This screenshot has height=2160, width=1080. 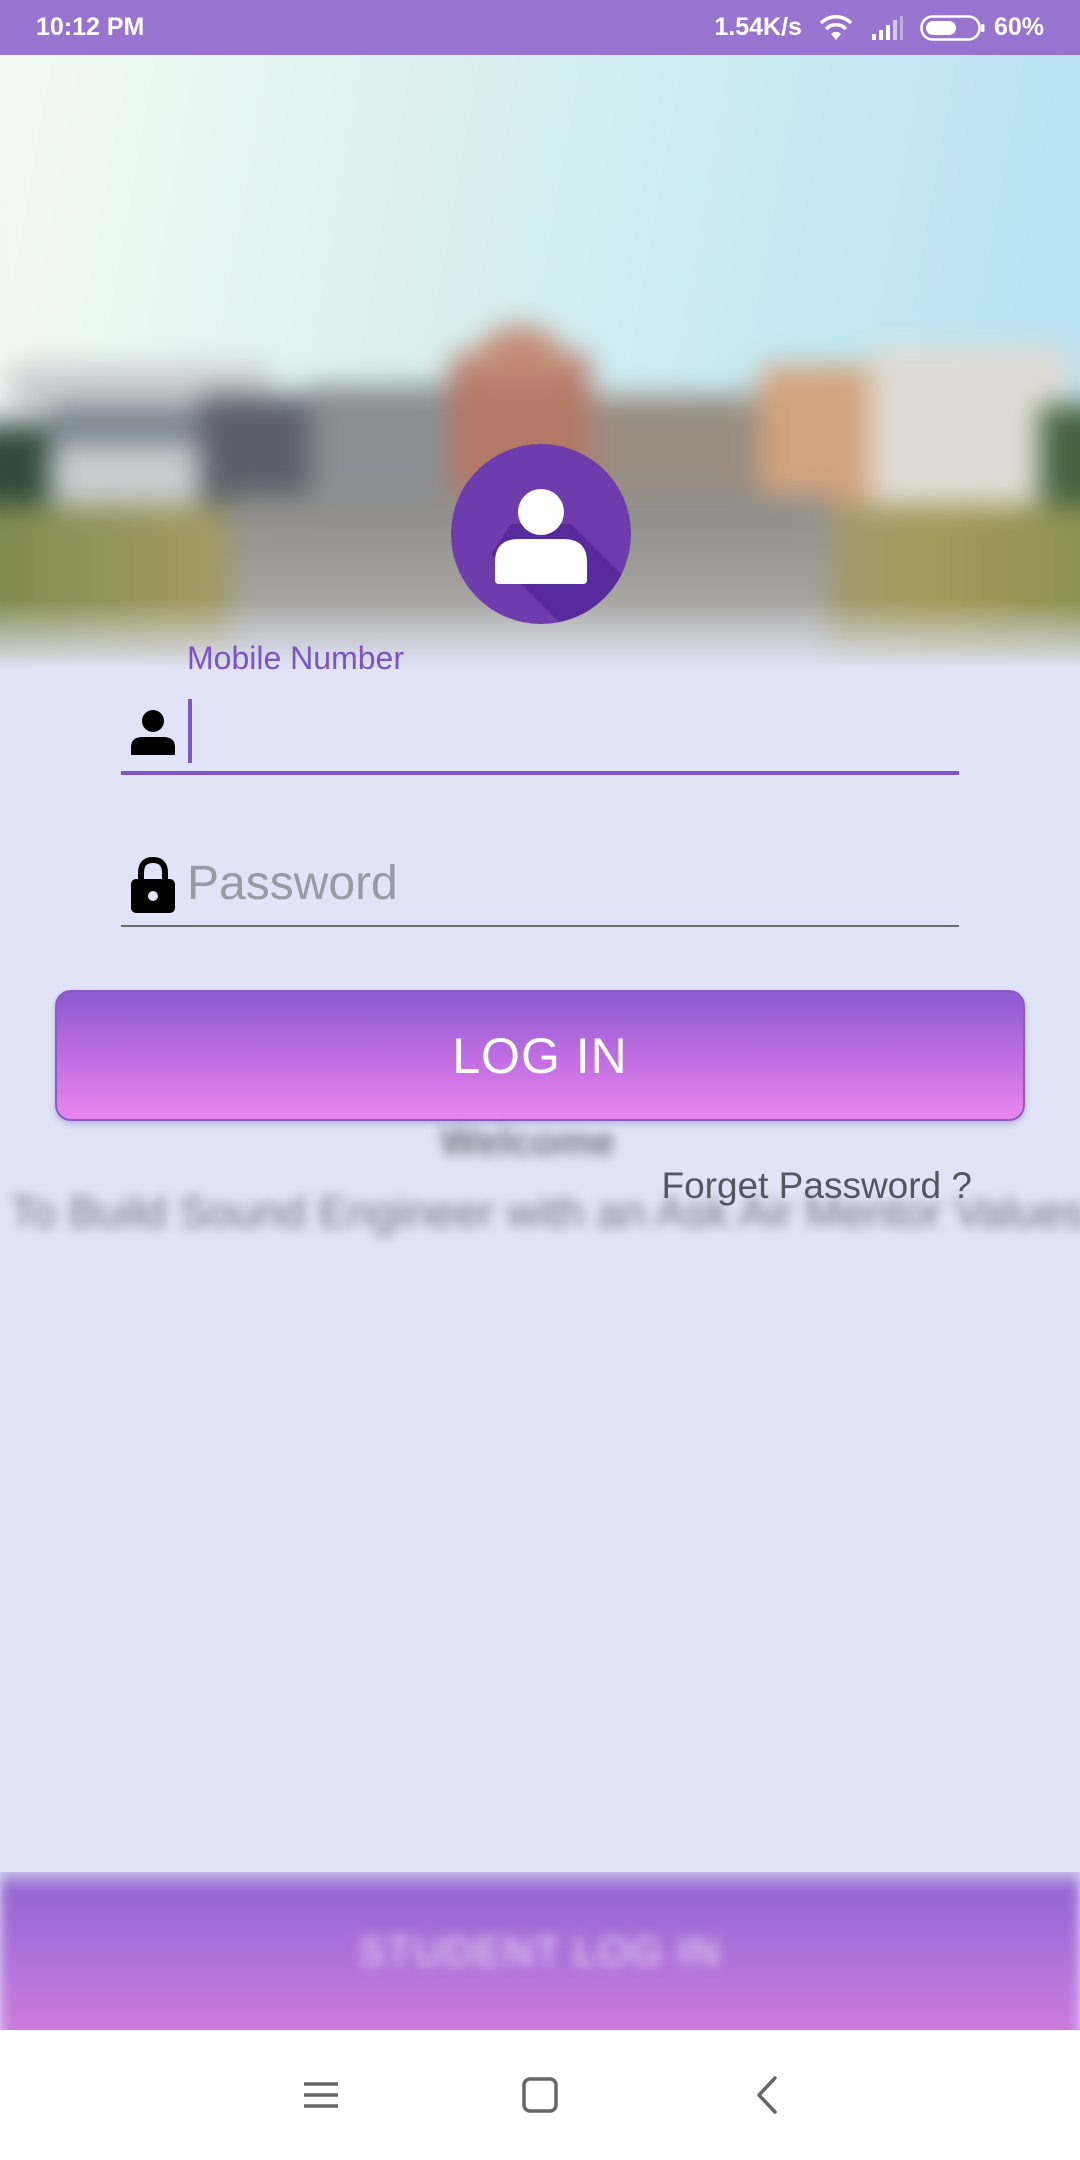 What do you see at coordinates (540, 1055) in the screenshot?
I see `login-button: LOG IN` at bounding box center [540, 1055].